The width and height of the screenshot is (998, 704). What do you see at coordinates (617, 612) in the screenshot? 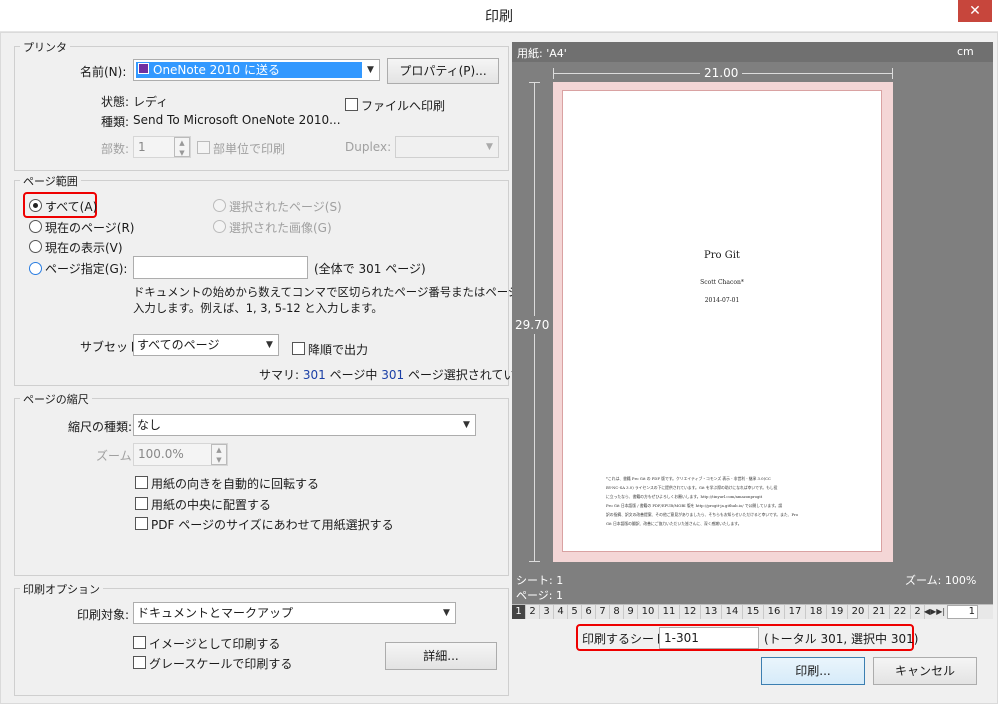
I see `page-tab-8: 8` at bounding box center [617, 612].